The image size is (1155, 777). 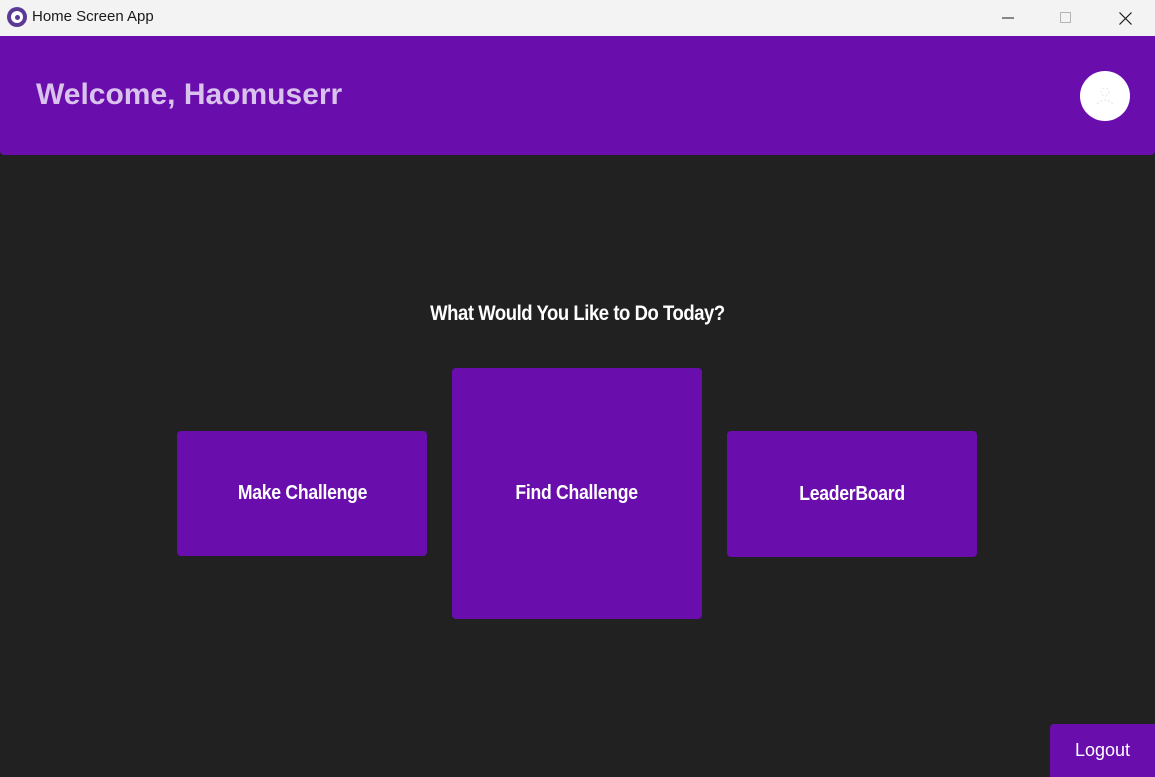 I want to click on user-avatar, so click(x=1105, y=96).